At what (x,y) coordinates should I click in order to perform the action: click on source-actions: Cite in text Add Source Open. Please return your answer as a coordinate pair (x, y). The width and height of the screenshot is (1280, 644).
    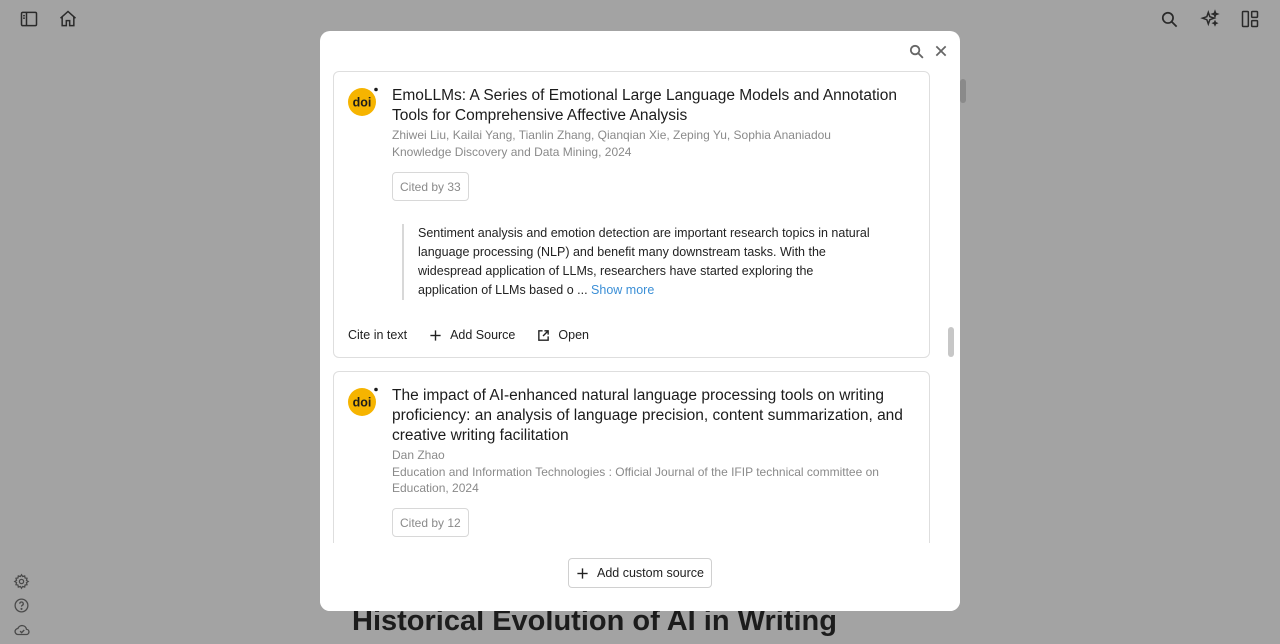
    Looking at the image, I should click on (468, 335).